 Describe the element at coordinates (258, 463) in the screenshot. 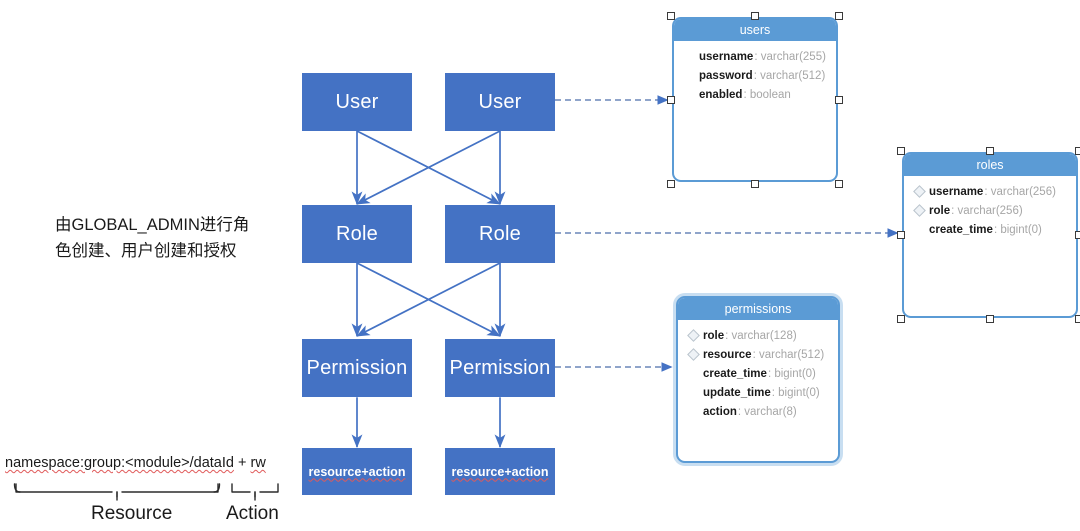

I see `expression-action-part: rw` at that location.